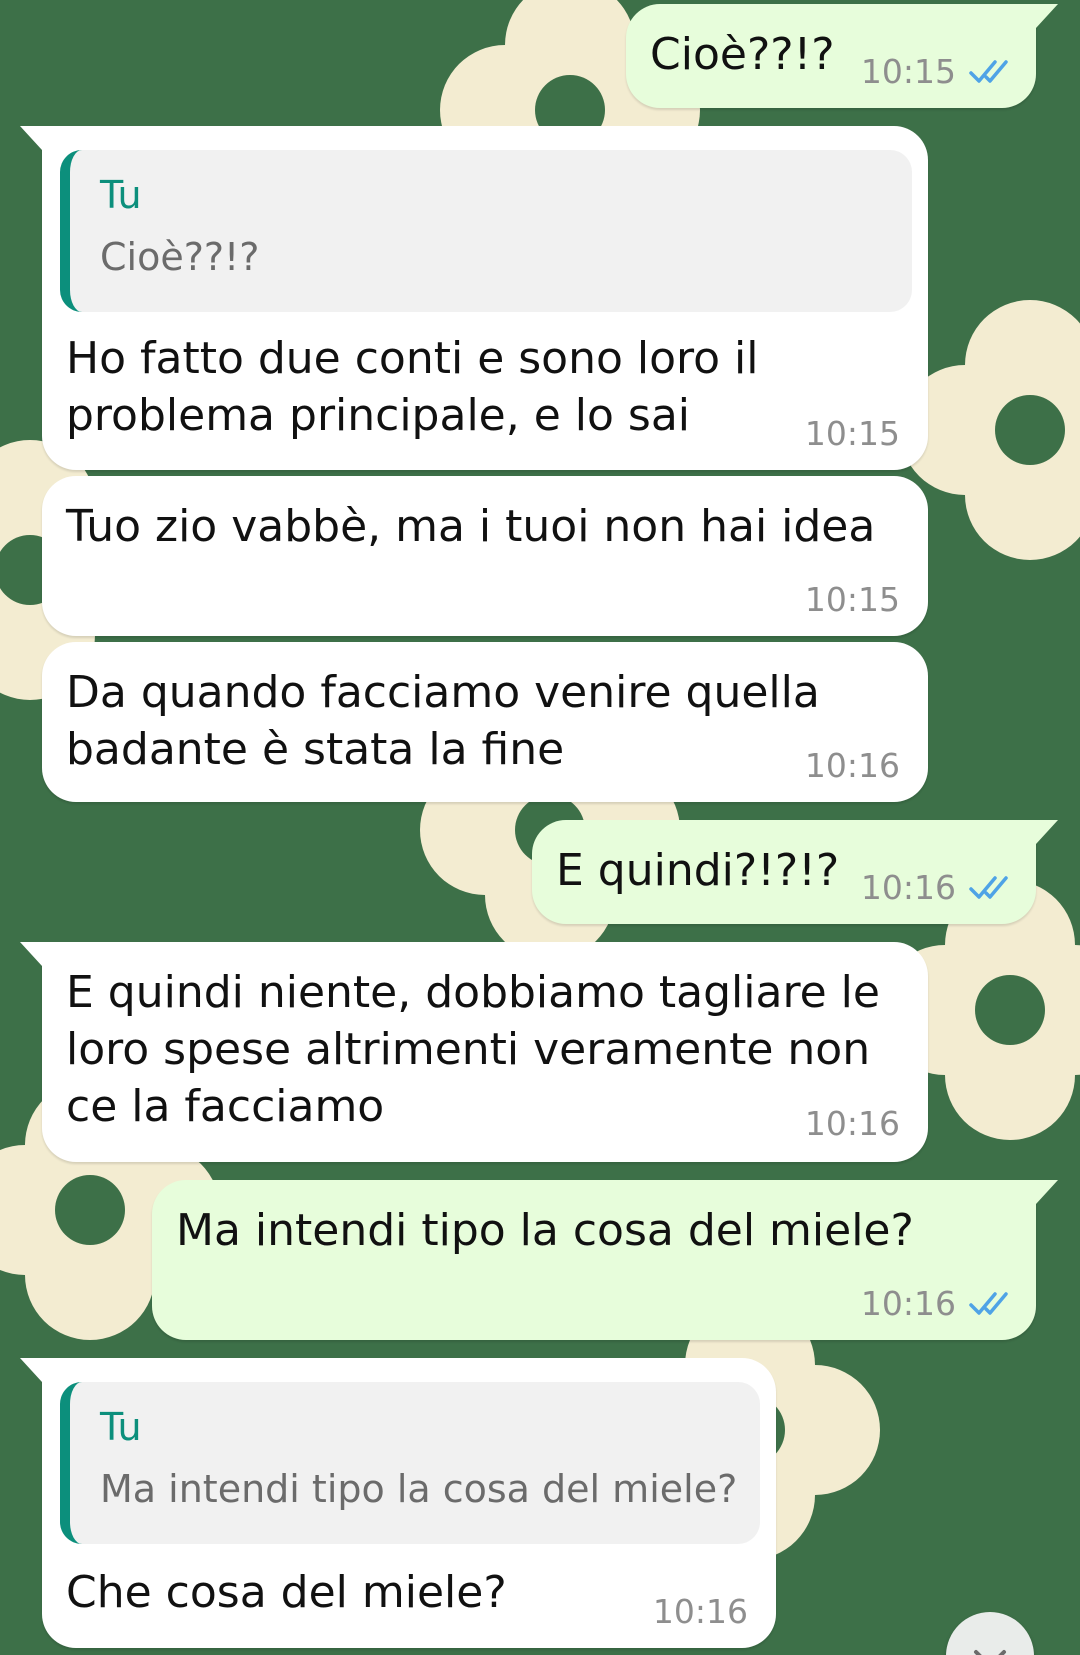  What do you see at coordinates (410, 1463) in the screenshot?
I see `reply-quote: Tu Ma intendi tipo la cosa del miele?` at bounding box center [410, 1463].